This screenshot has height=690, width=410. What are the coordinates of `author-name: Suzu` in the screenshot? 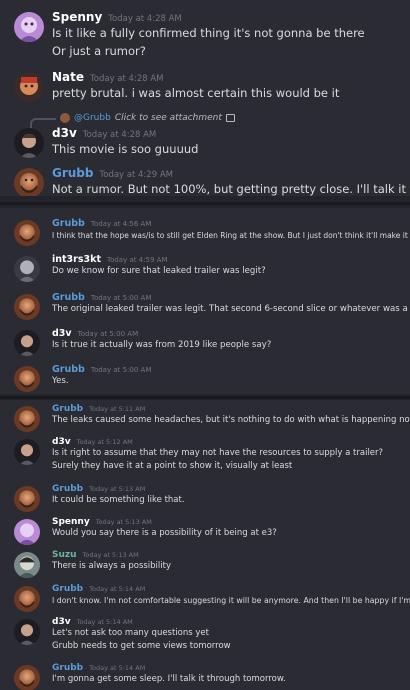 It's located at (64, 555).